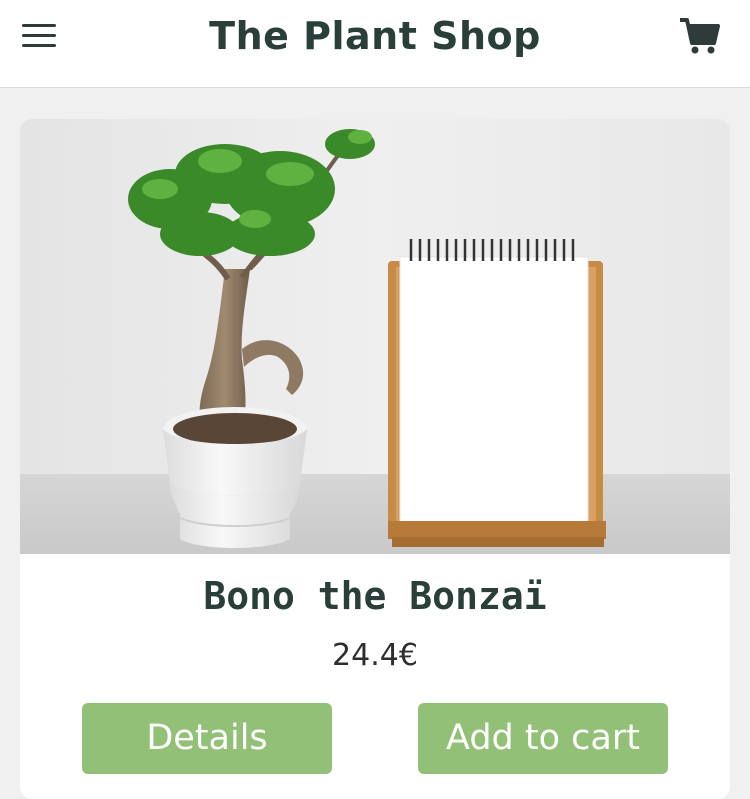 Image resolution: width=750 pixels, height=799 pixels. I want to click on shopping-cart-icon, so click(700, 36).